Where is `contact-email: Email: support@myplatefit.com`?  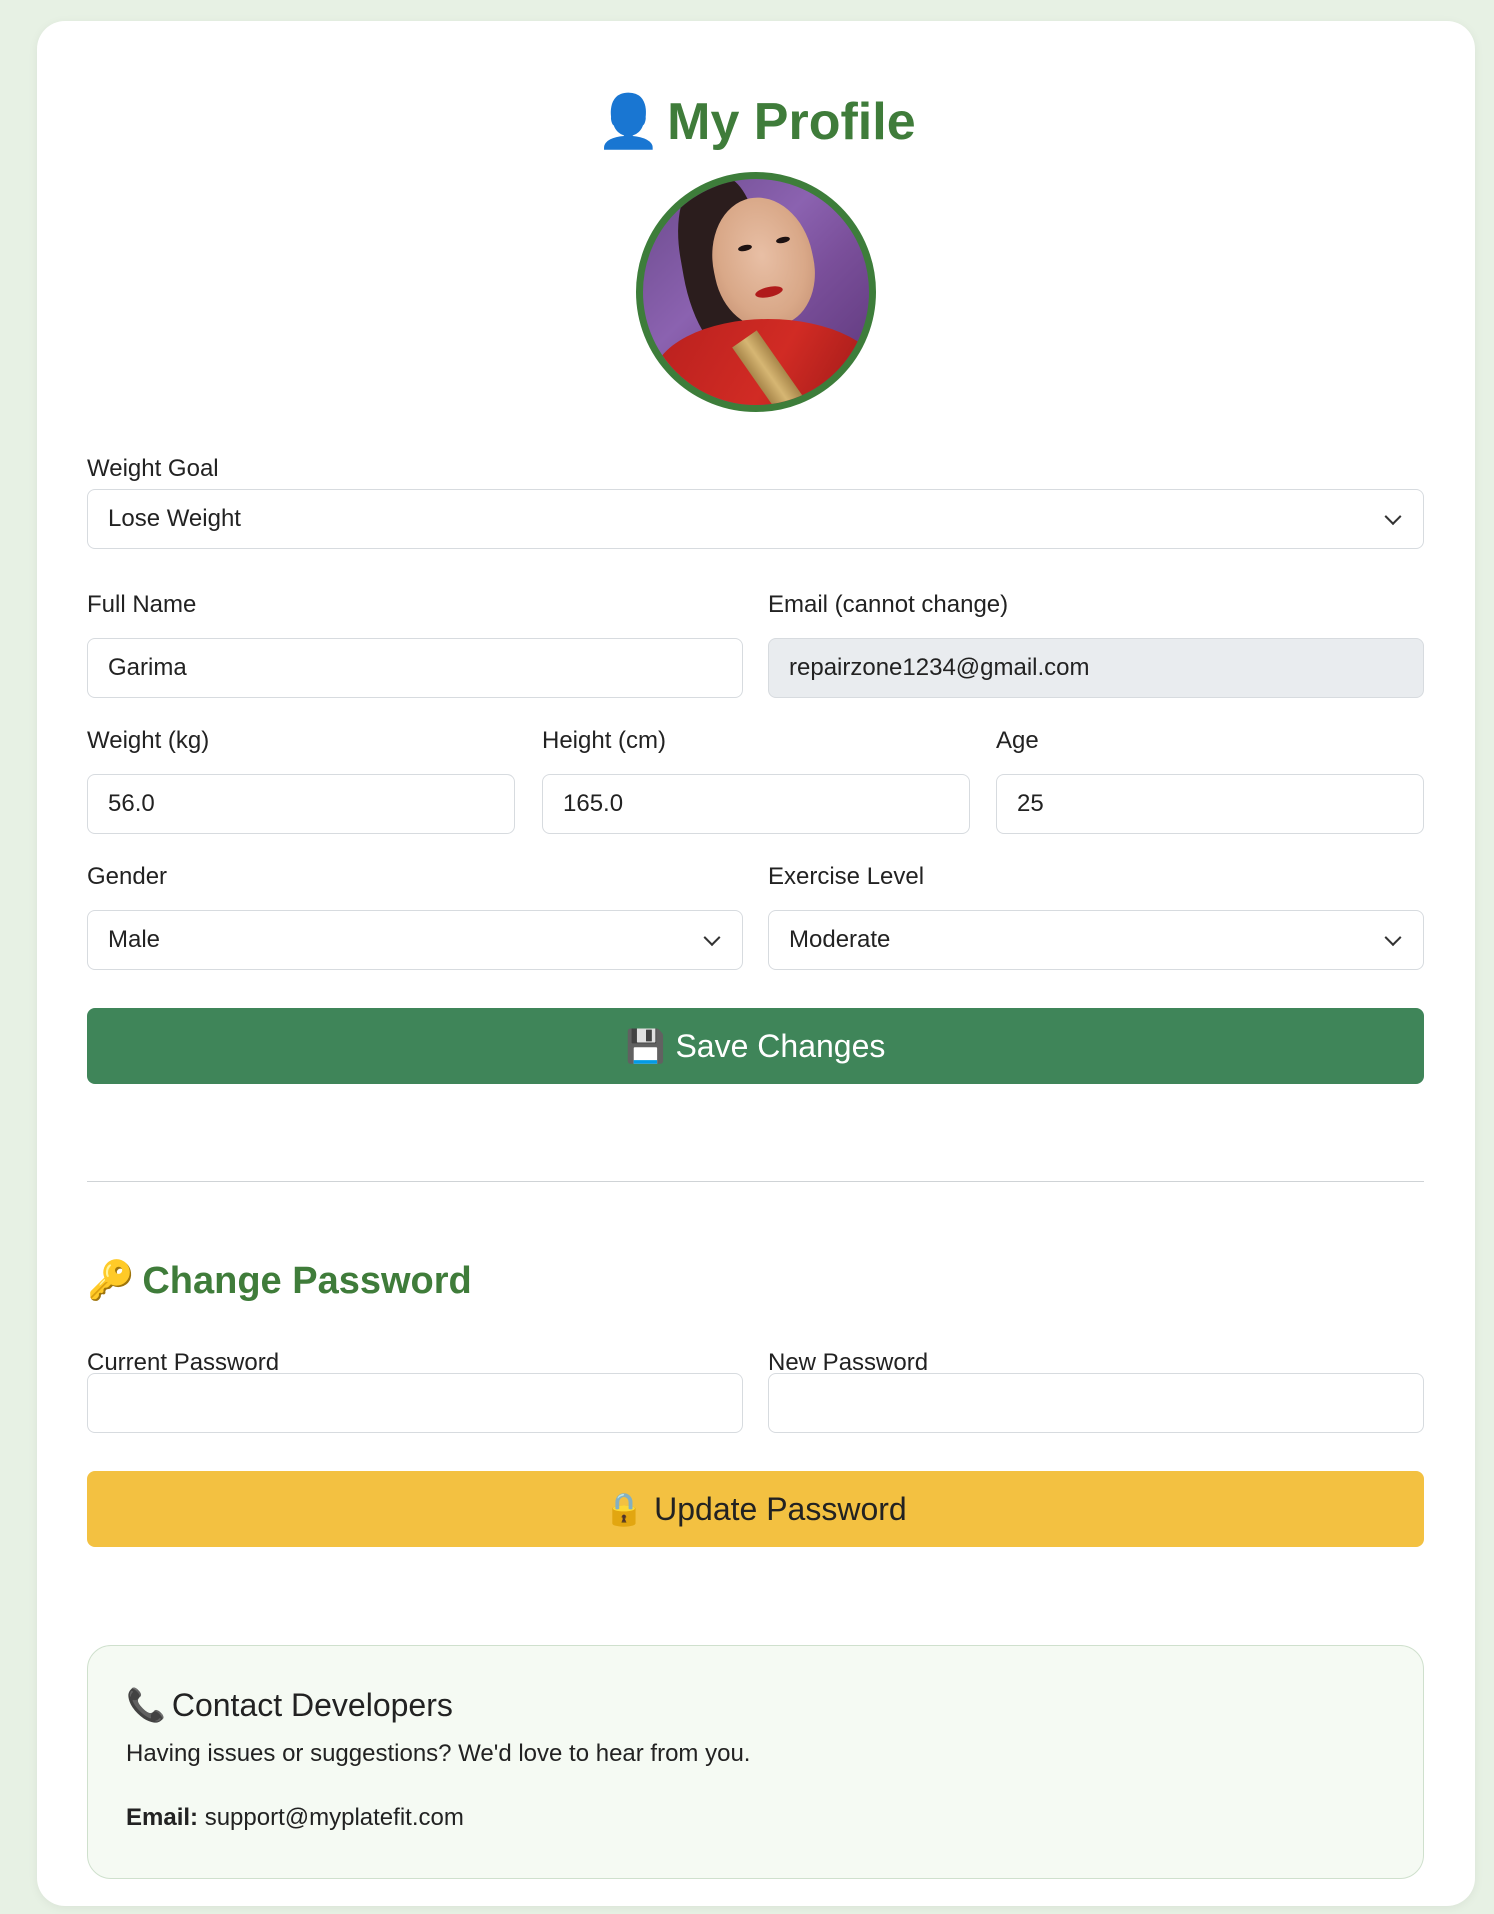 contact-email: Email: support@myplatefit.com is located at coordinates (295, 1818).